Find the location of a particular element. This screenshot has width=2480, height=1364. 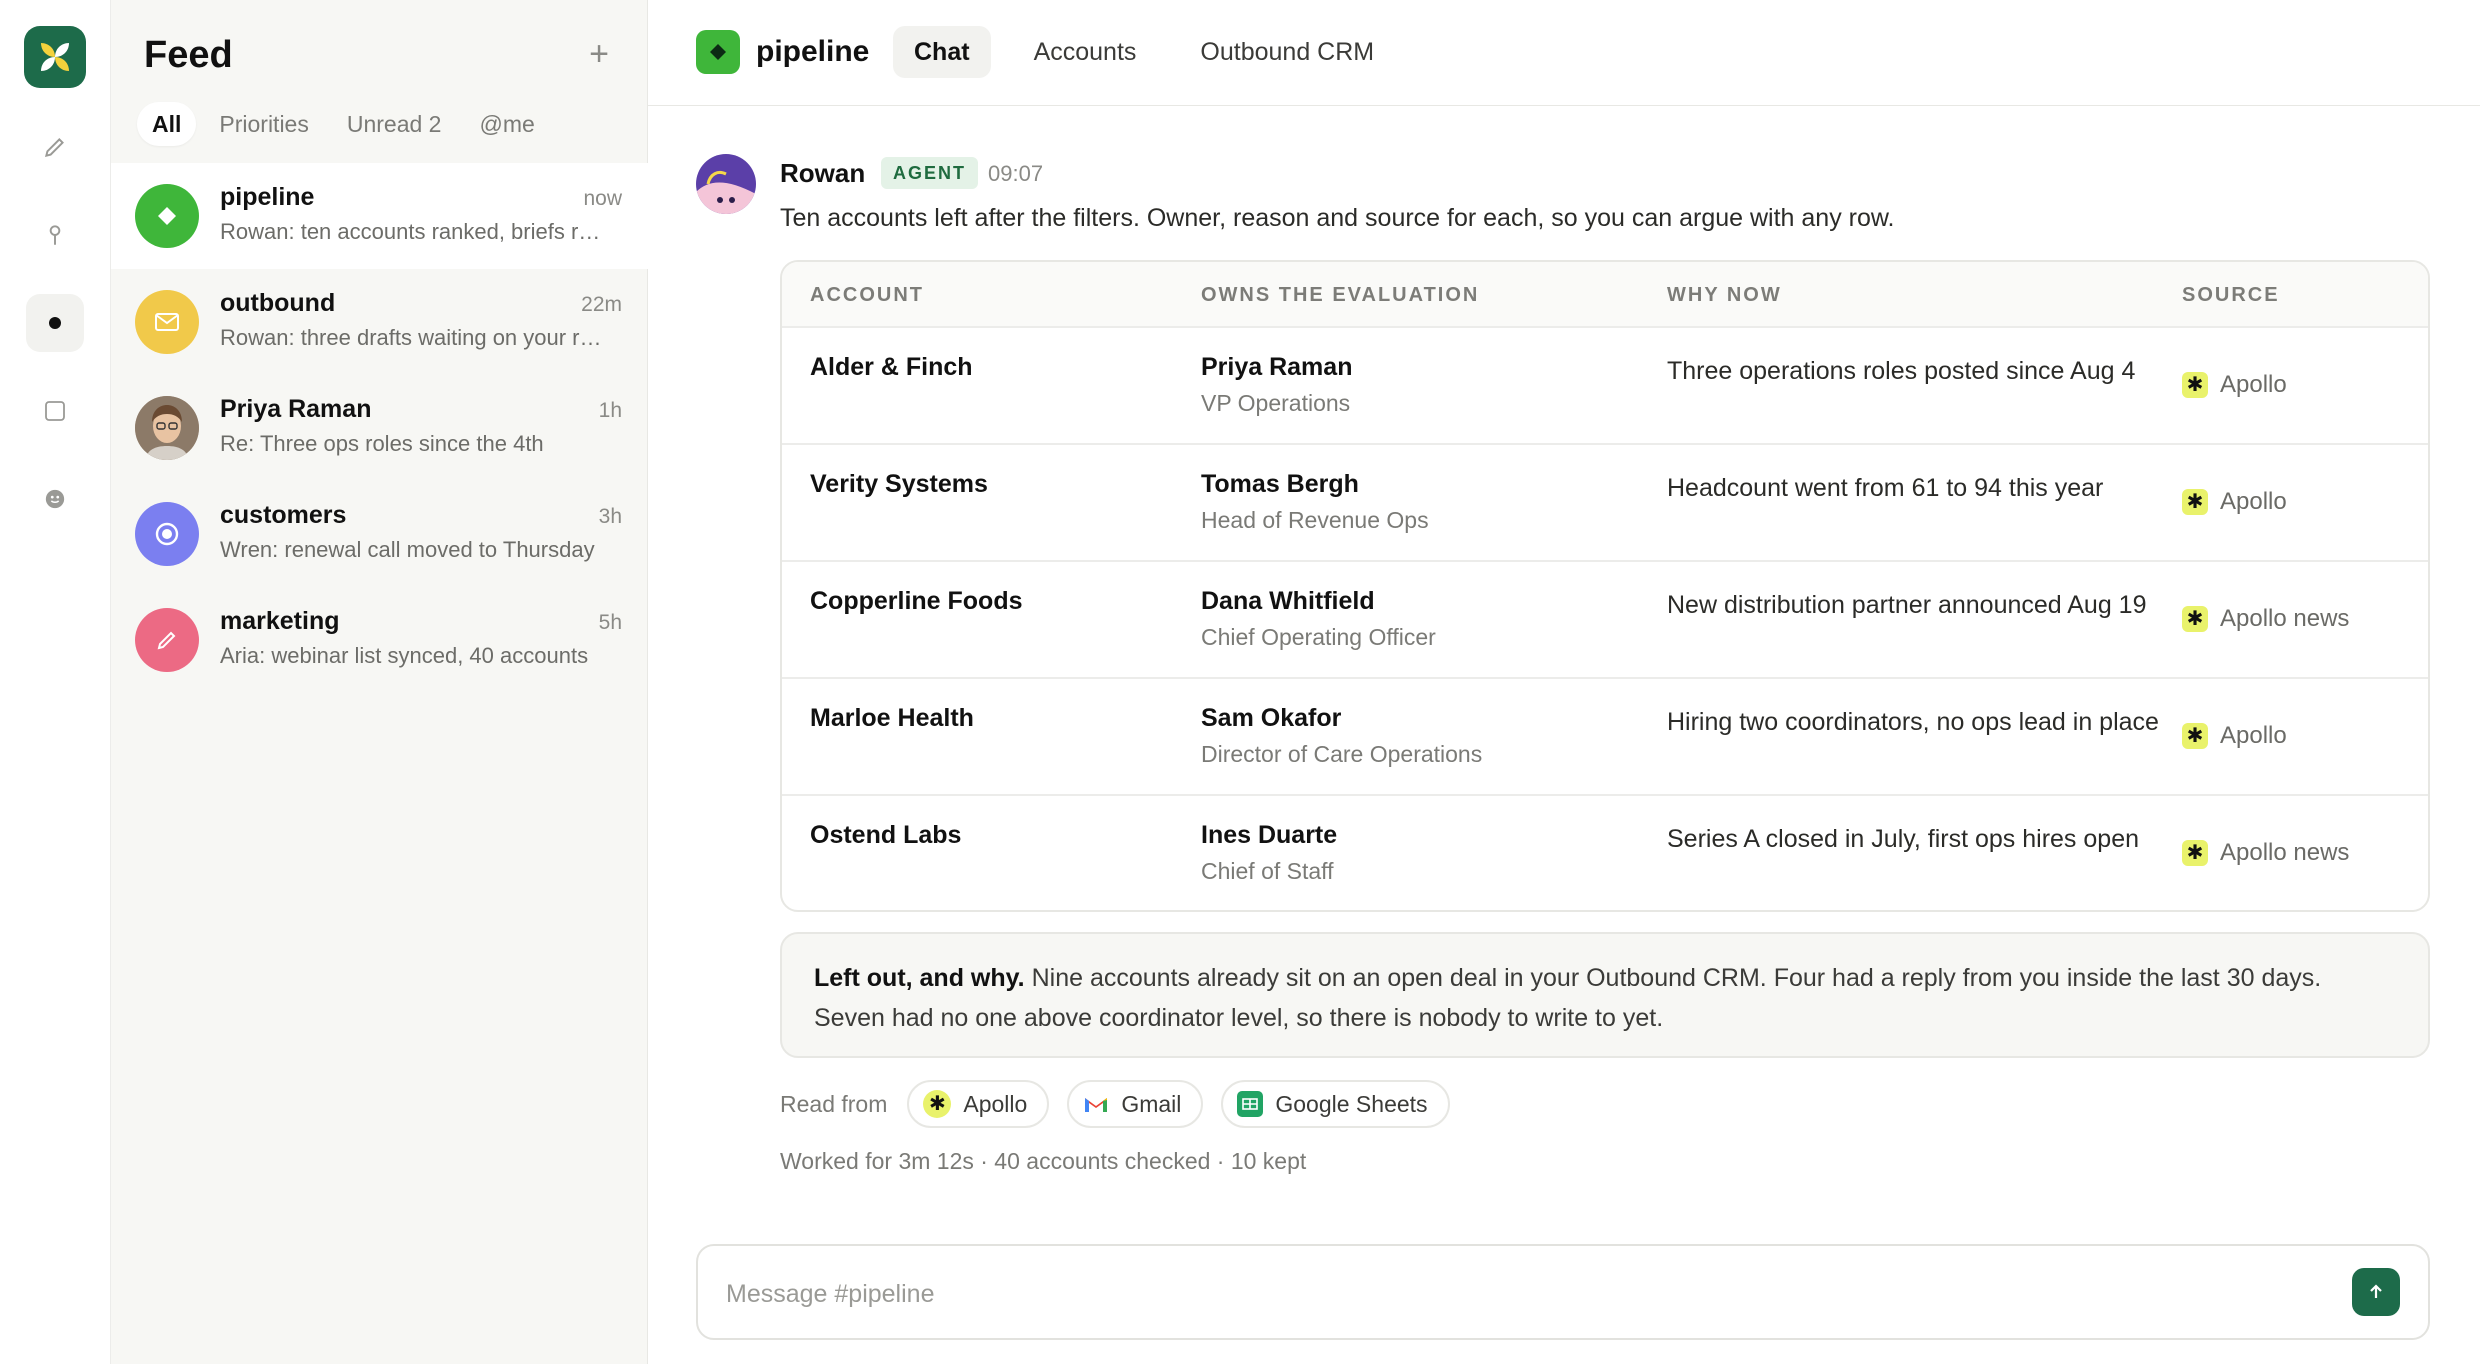

feed-item-preview: Rowan: ten accounts ranked, briefs ready is located at coordinates (414, 231).